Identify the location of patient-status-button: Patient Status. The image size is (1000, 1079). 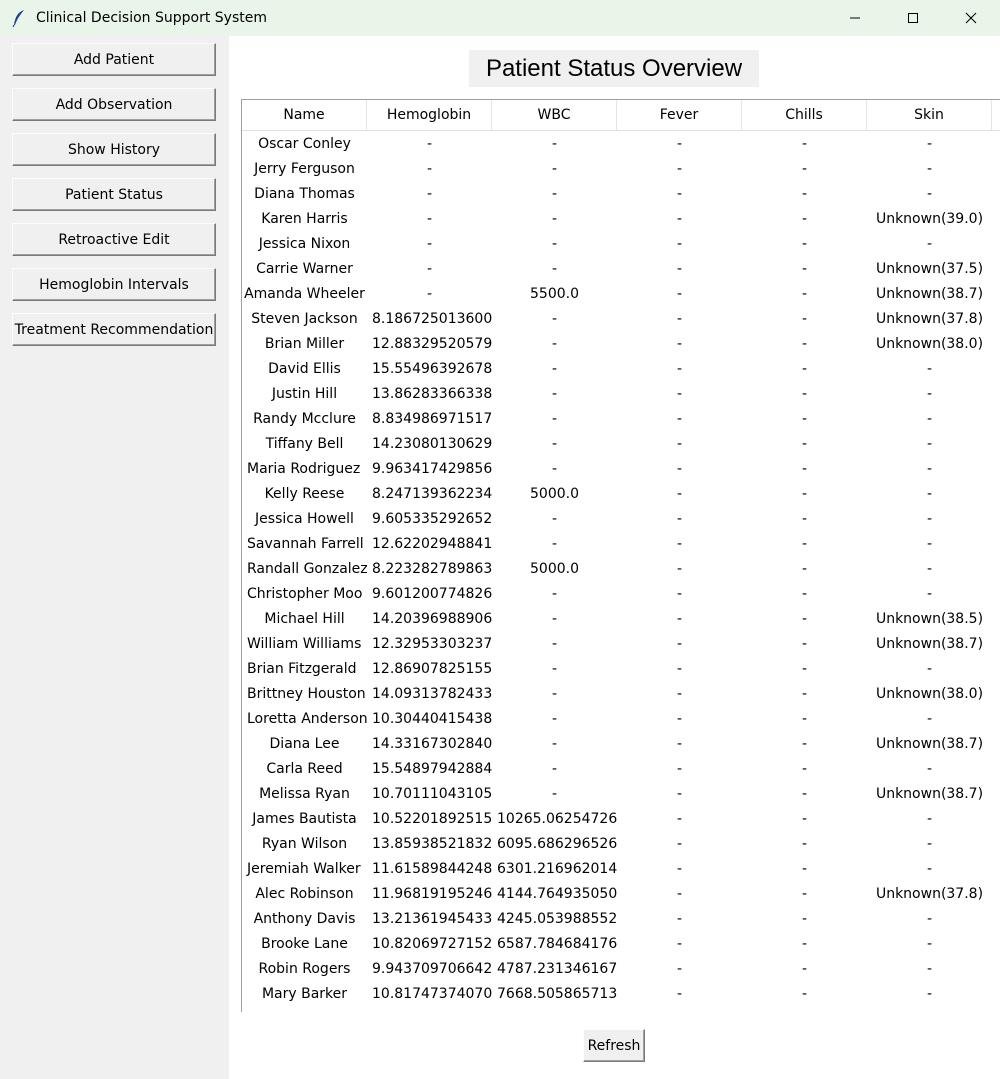
(114, 194).